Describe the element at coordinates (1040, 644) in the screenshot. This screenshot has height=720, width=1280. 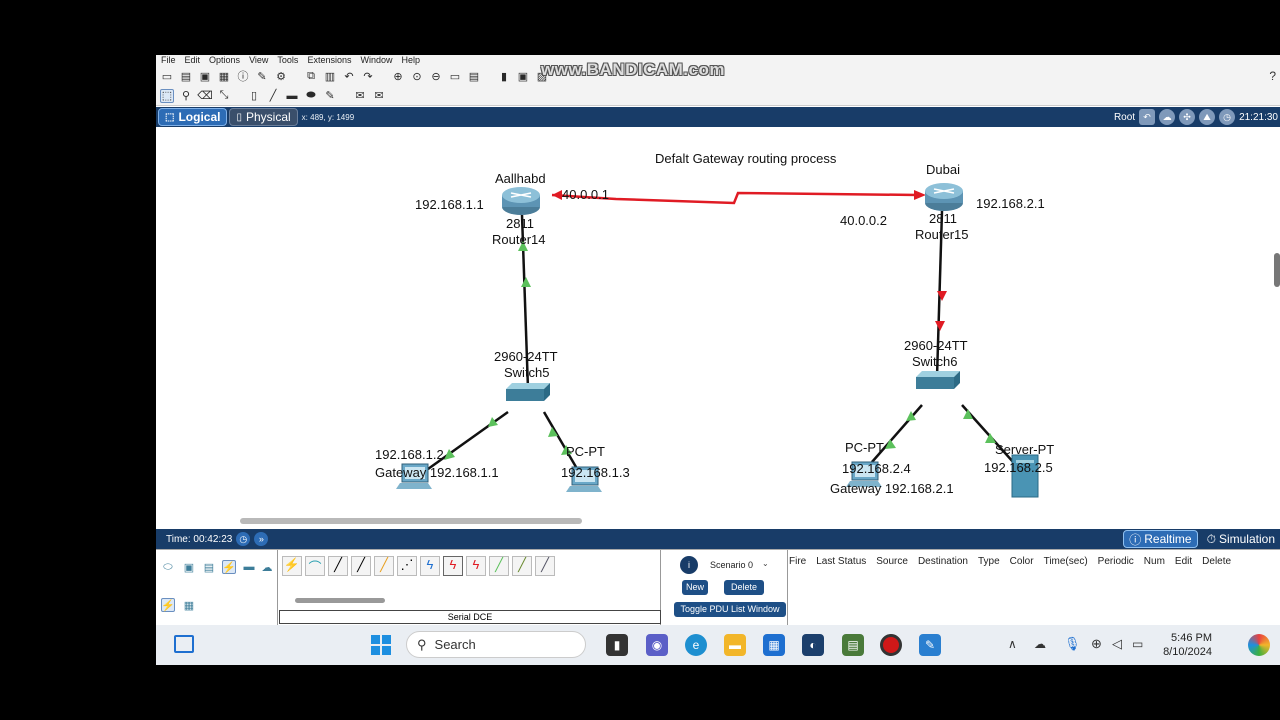
I see `onedrive-icon: ☁` at that location.